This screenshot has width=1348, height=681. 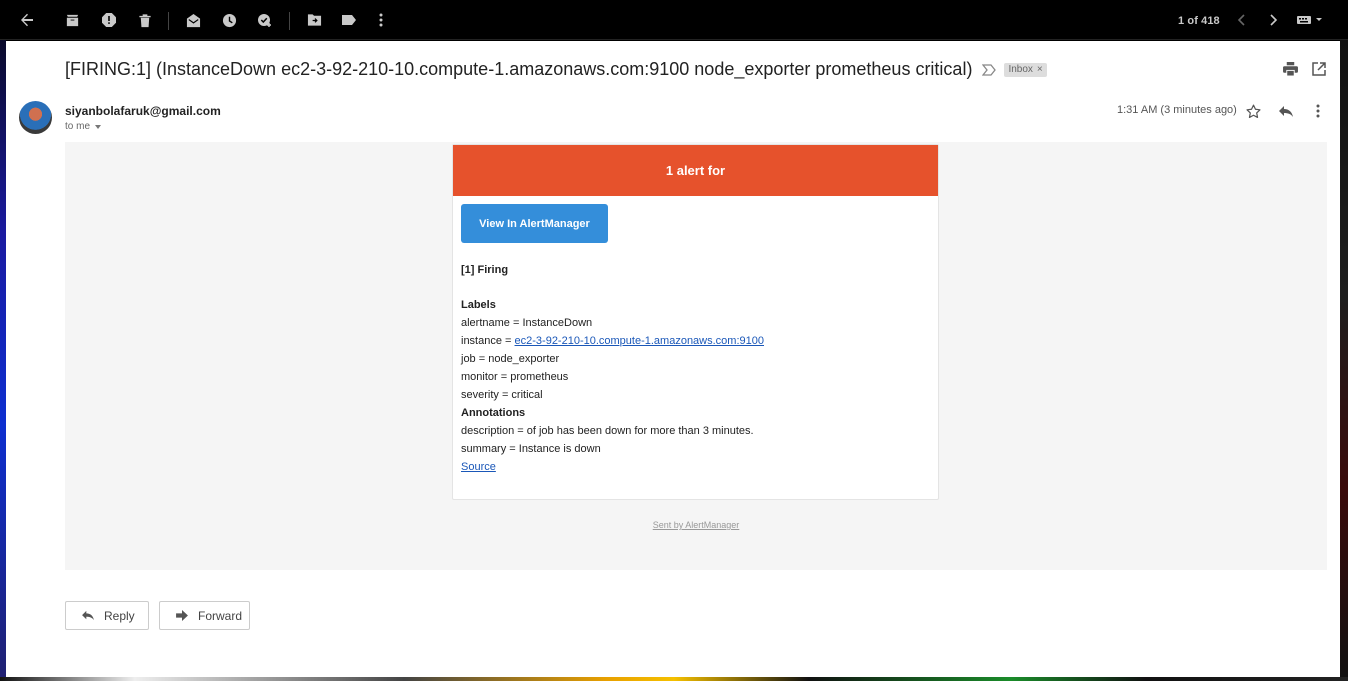 What do you see at coordinates (1199, 21) in the screenshot?
I see `message-count: 1 of 418` at bounding box center [1199, 21].